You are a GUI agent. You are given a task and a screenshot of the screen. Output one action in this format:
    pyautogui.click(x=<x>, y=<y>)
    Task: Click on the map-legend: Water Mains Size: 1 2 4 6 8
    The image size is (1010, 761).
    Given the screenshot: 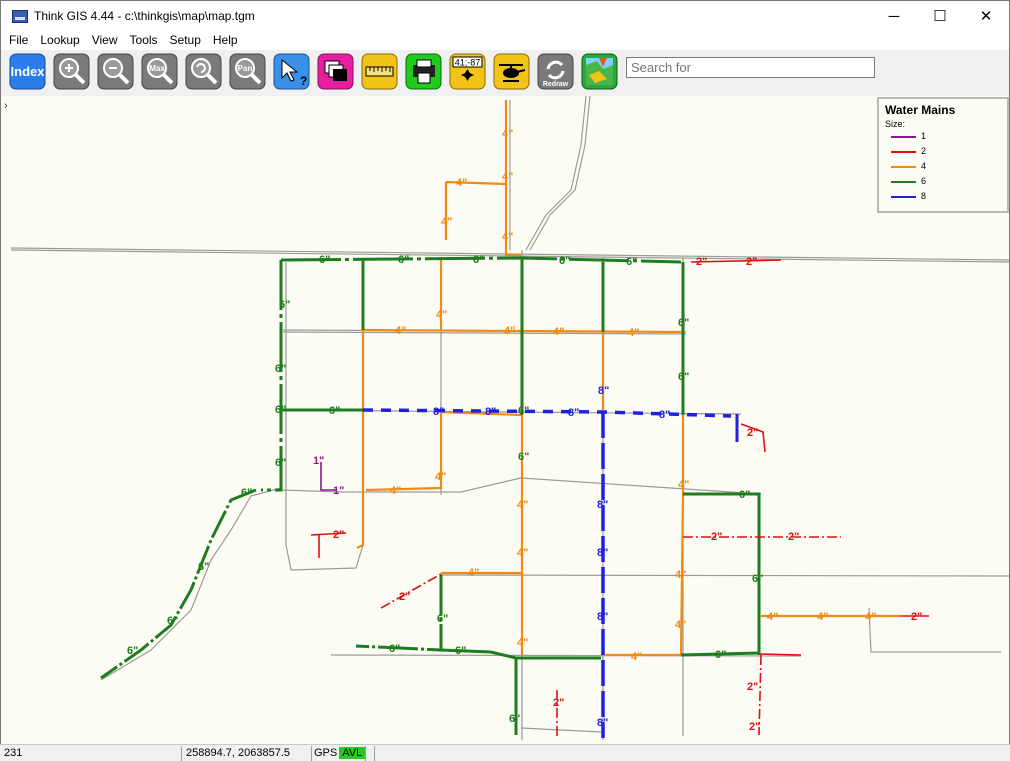 What is the action you would take?
    pyautogui.click(x=943, y=155)
    